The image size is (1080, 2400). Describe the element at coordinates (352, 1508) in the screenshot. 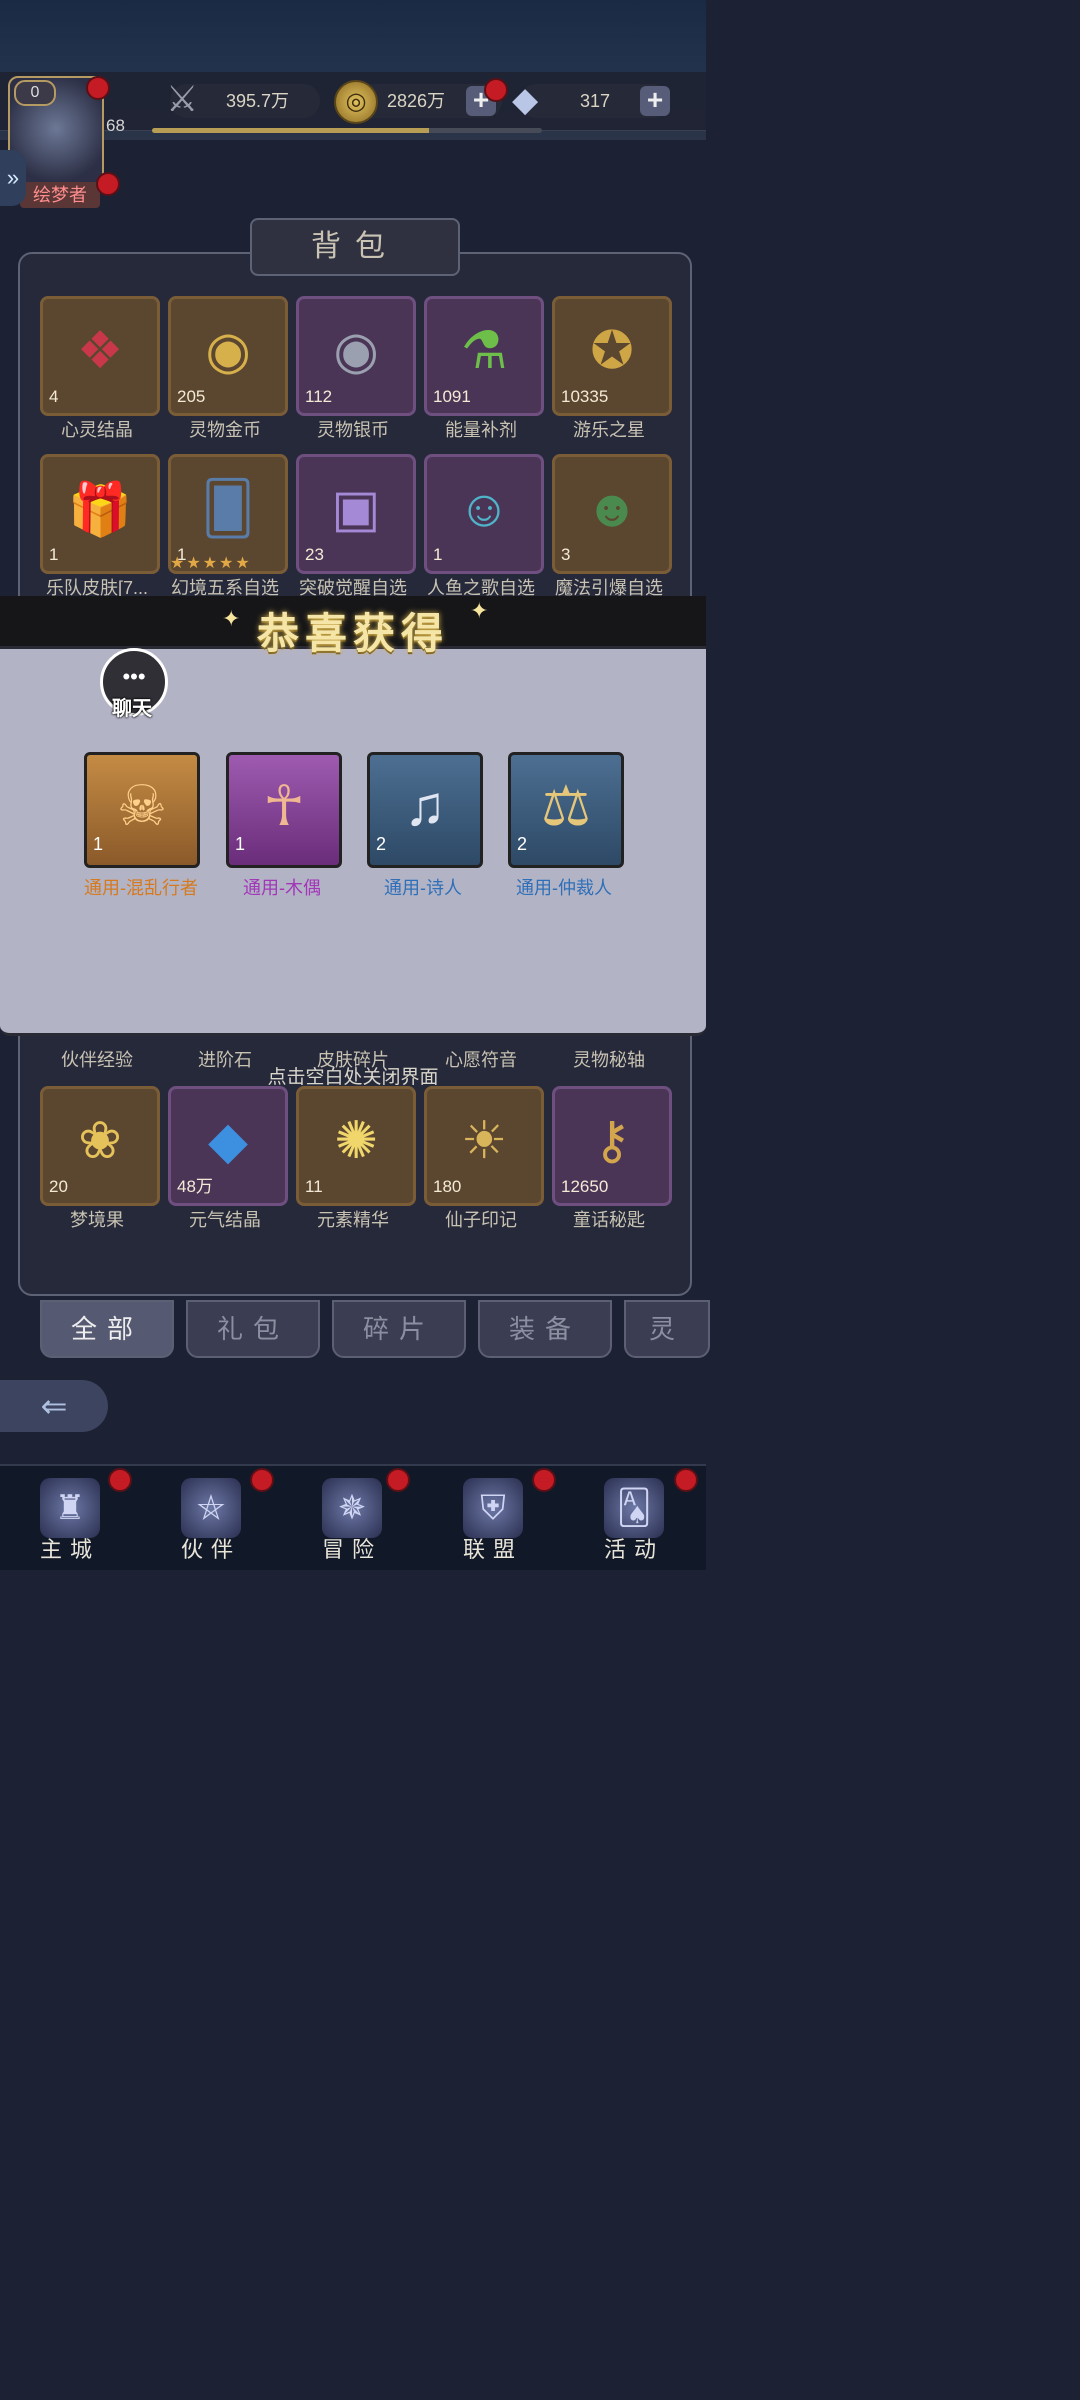

I see `compass-icon: ✵` at that location.